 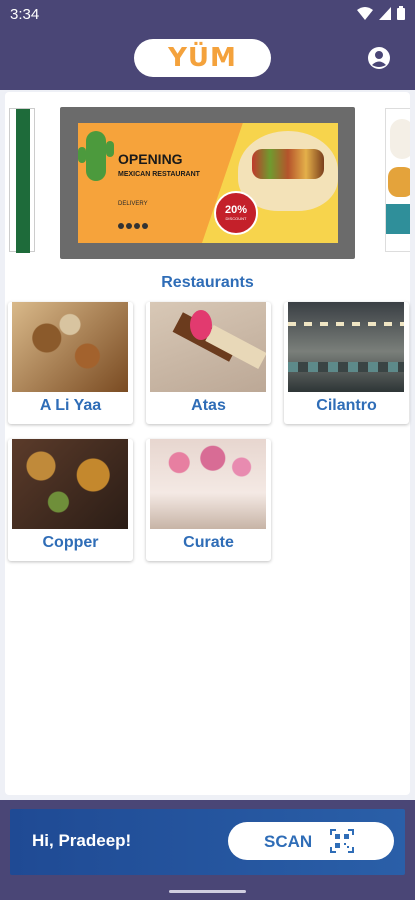 I want to click on restaurant-card-cilantro: Cilantro, so click(x=346, y=363).